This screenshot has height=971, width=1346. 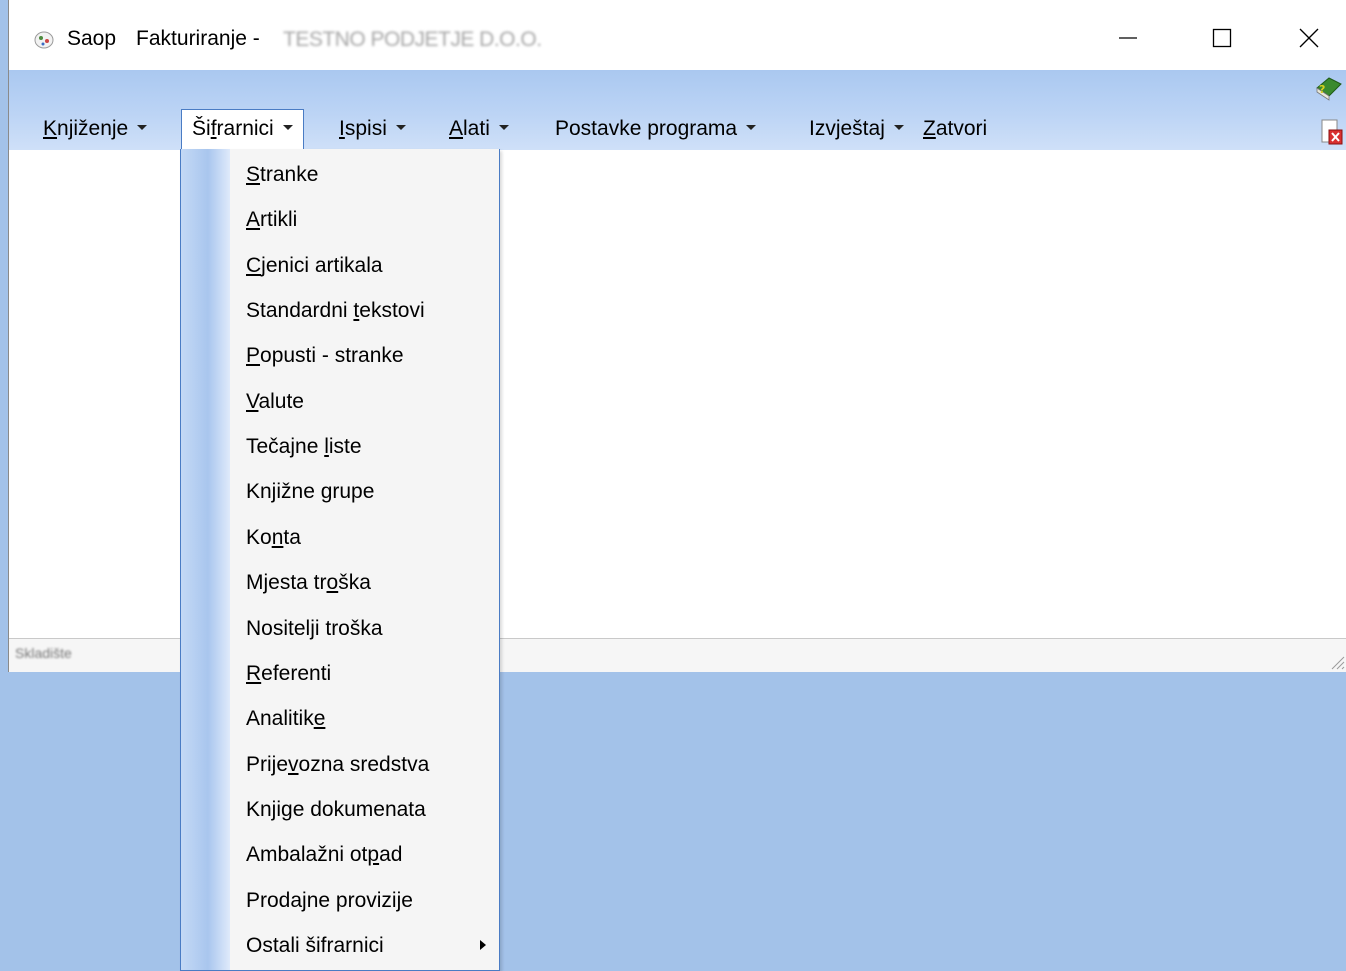 I want to click on item-label-post: eferenti, so click(x=296, y=673).